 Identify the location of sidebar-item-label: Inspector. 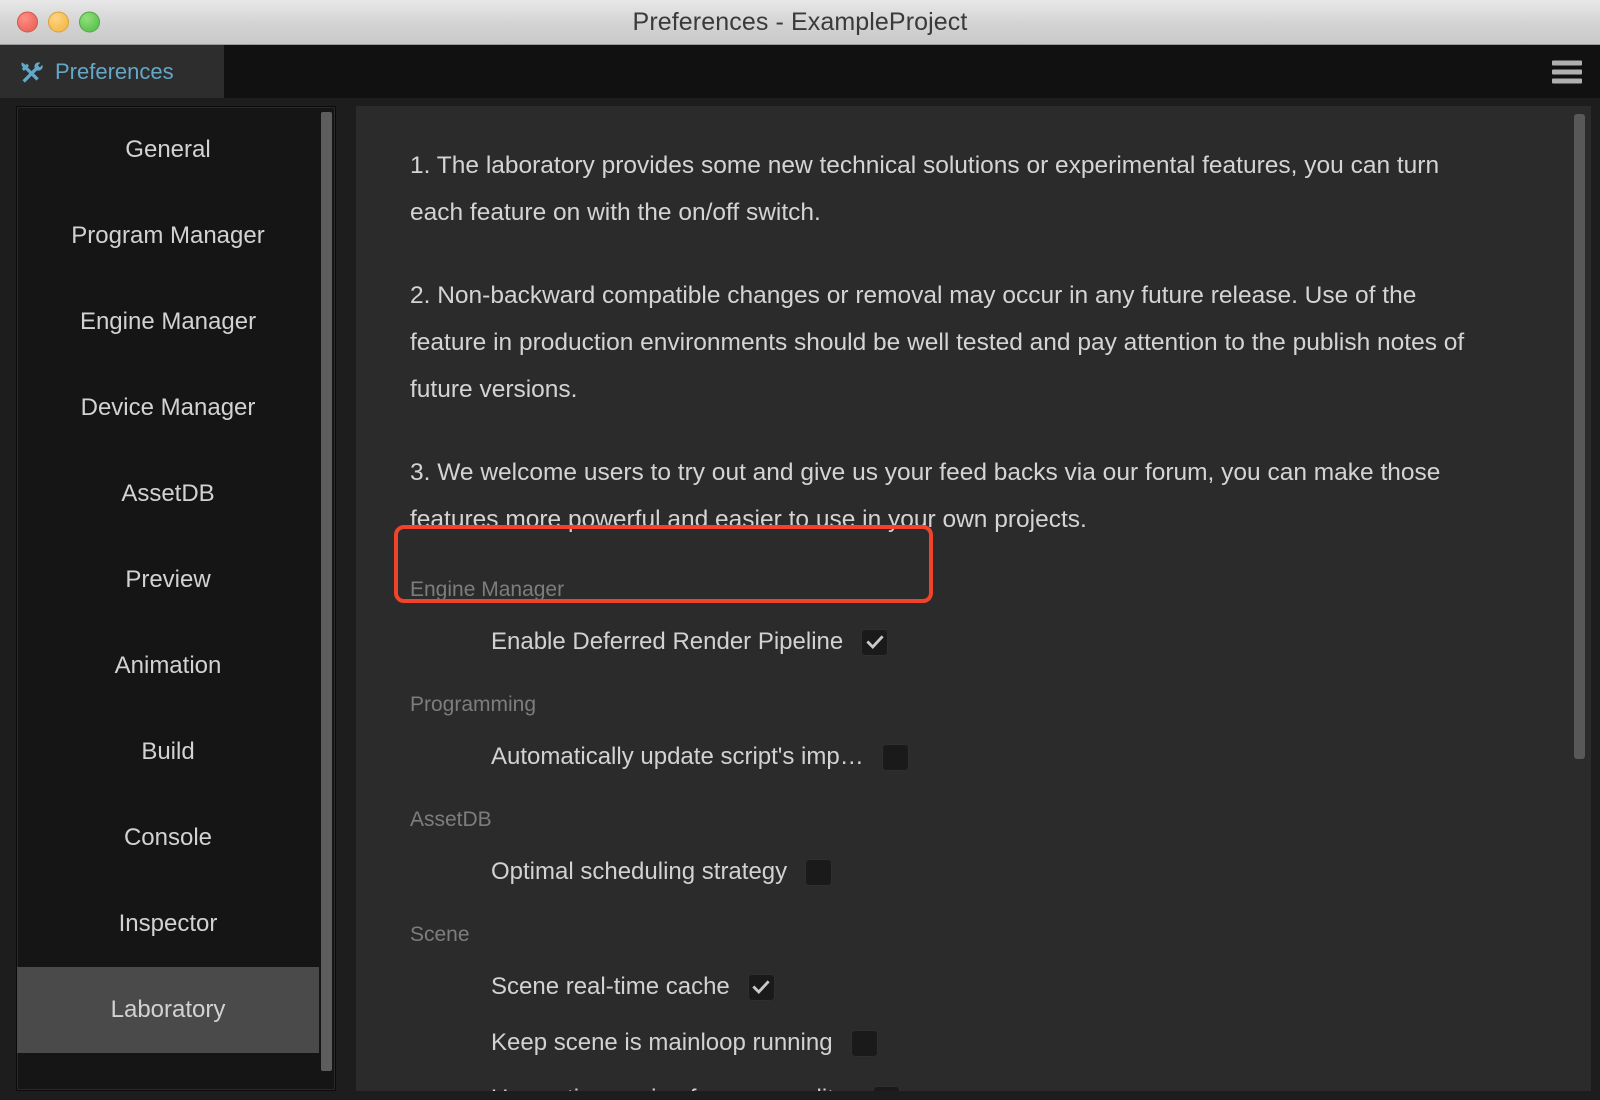
(168, 923).